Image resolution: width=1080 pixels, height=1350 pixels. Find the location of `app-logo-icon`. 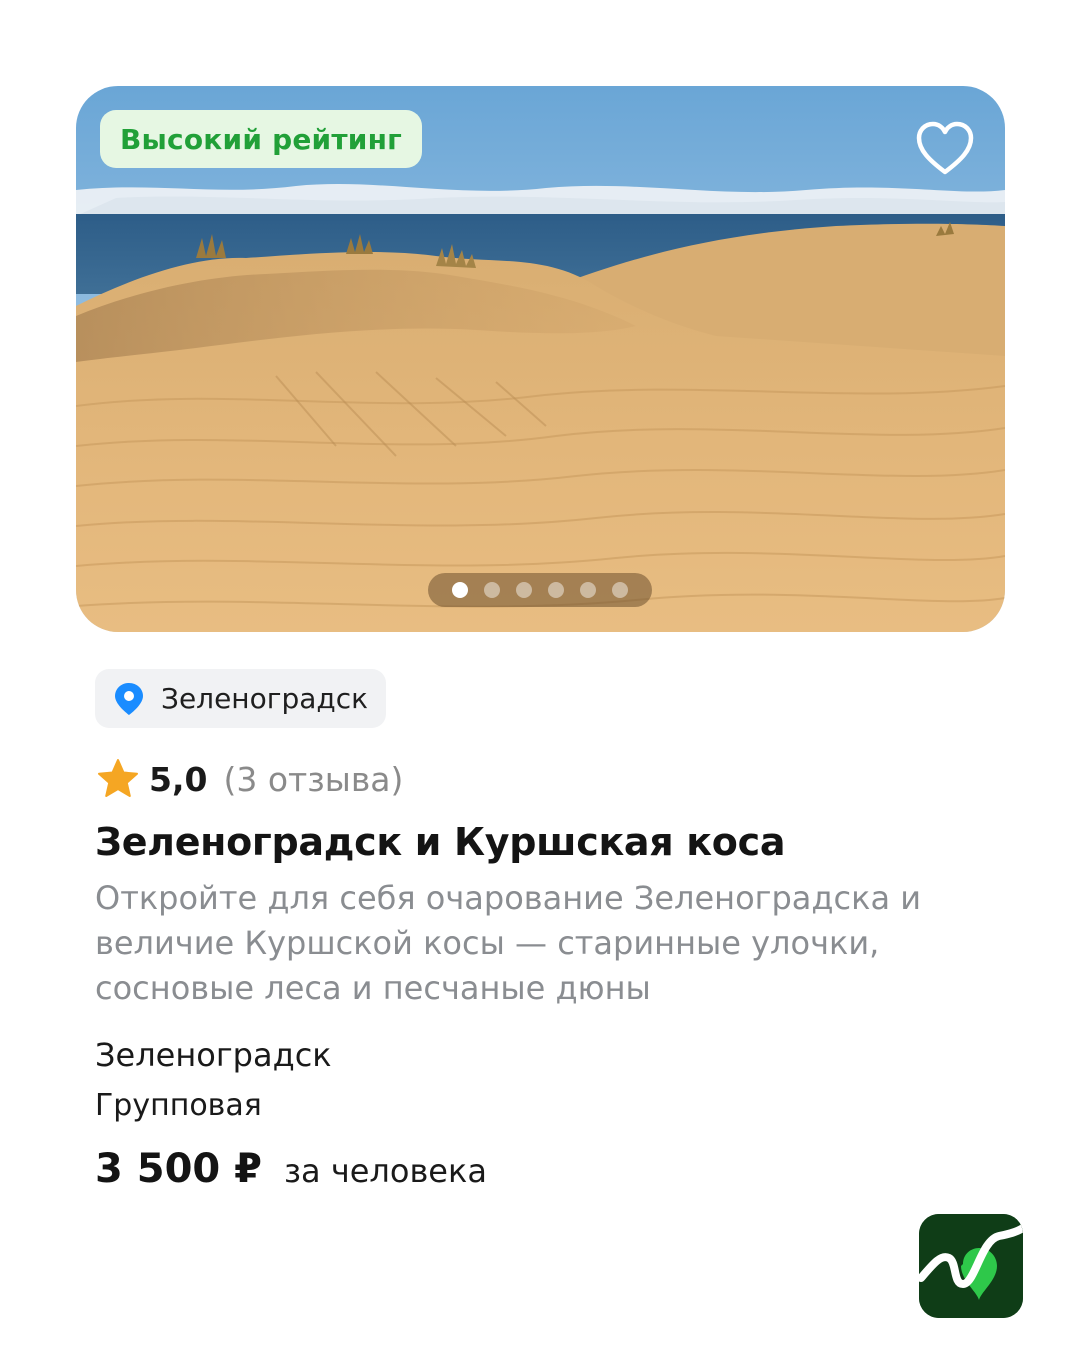

app-logo-icon is located at coordinates (971, 1266).